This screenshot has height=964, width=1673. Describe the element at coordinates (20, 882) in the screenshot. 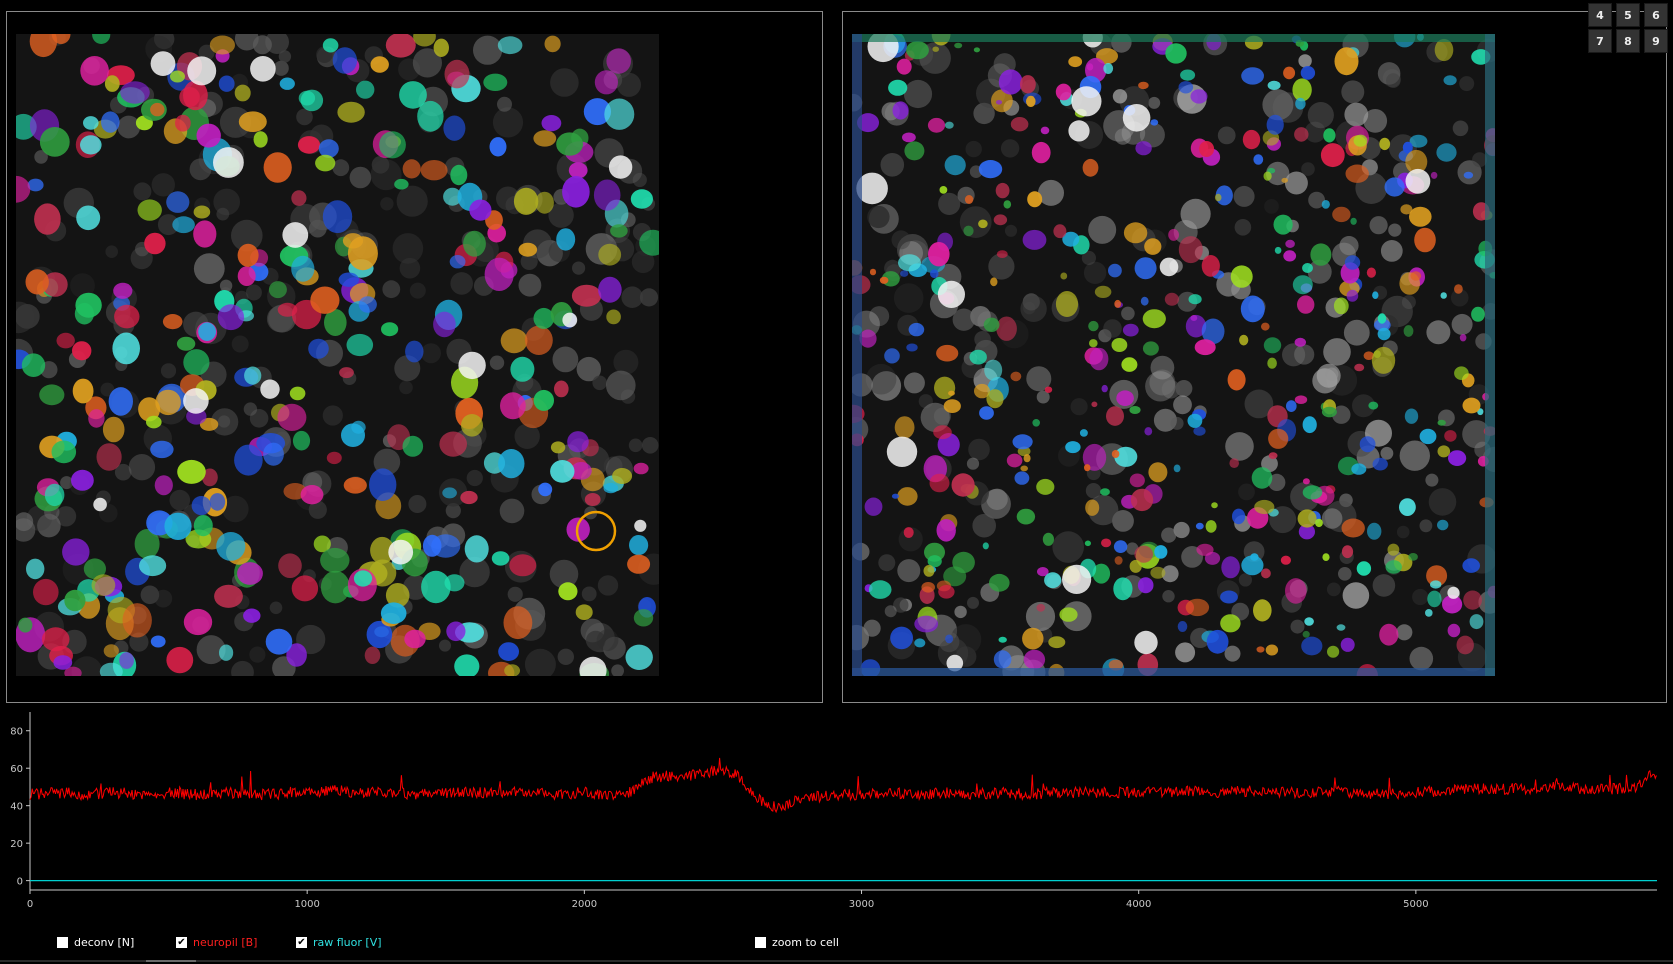

I see `y-tick-label: 0` at that location.